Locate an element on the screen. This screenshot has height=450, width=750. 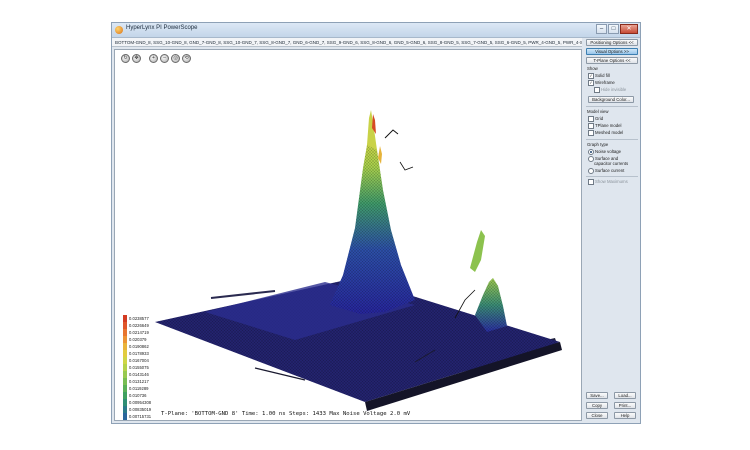
legend-label: 0.0226649 is located at coordinates (139, 325).